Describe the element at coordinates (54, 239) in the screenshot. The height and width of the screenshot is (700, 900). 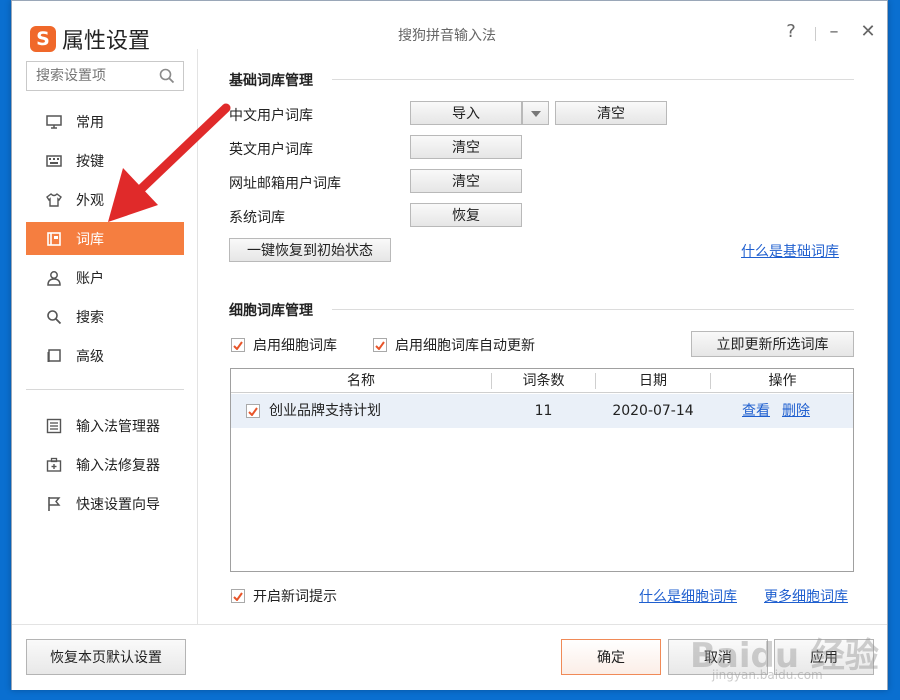
I see `book-icon` at that location.